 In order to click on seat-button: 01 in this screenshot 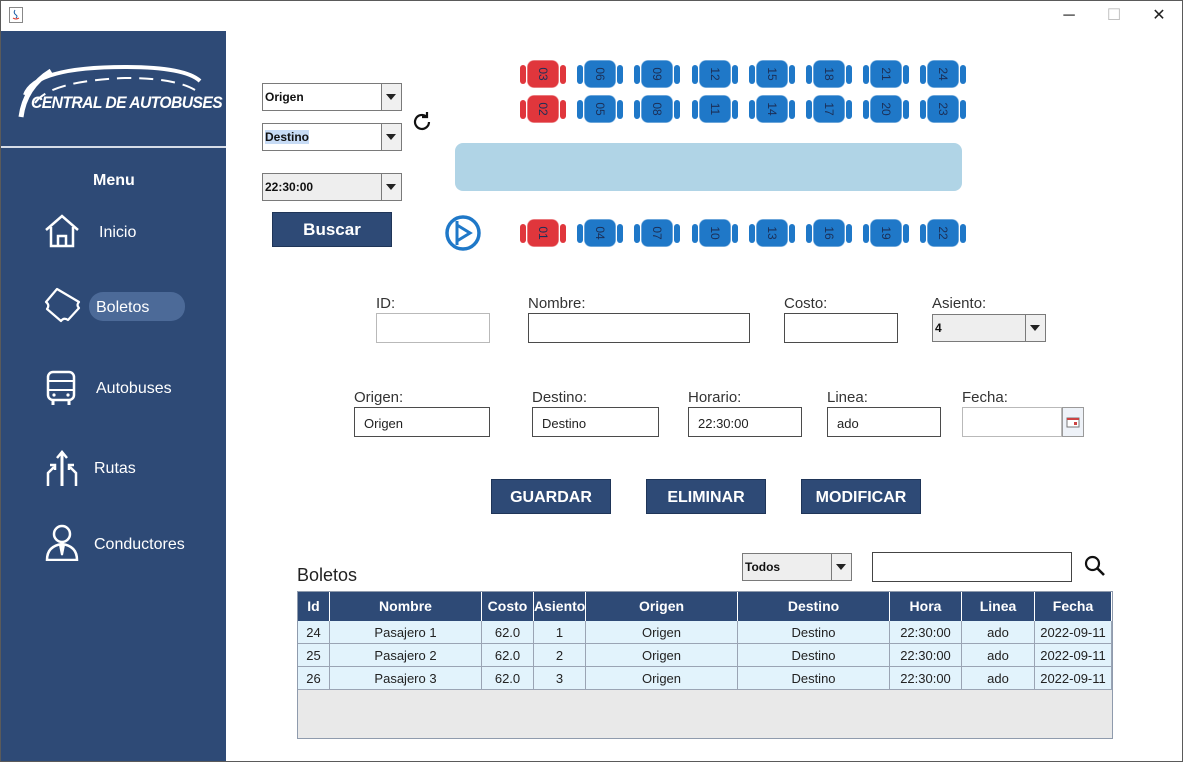, I will do `click(543, 233)`.